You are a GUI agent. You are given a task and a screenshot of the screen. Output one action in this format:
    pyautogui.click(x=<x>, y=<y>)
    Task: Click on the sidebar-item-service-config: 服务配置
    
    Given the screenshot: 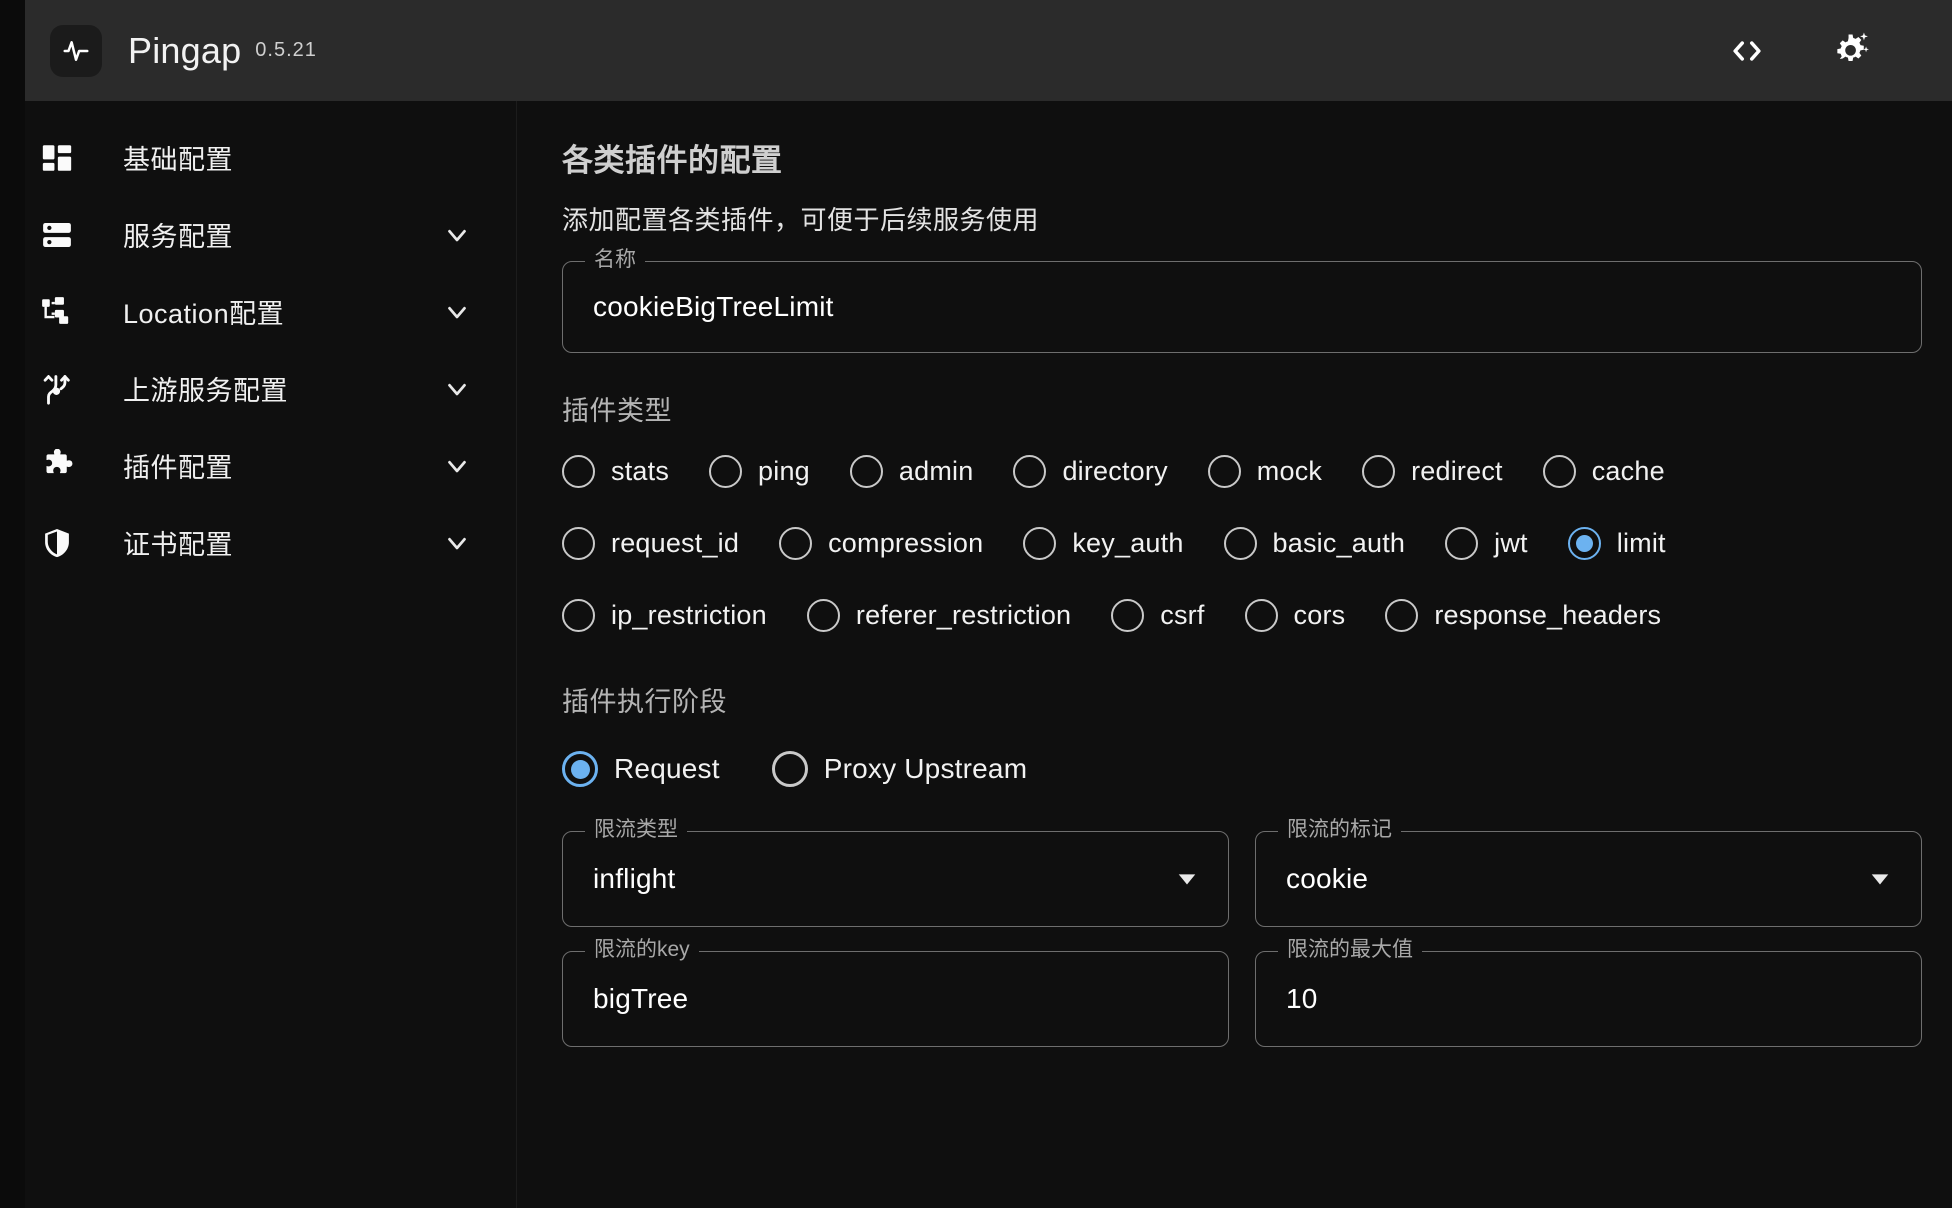 What is the action you would take?
    pyautogui.click(x=270, y=234)
    